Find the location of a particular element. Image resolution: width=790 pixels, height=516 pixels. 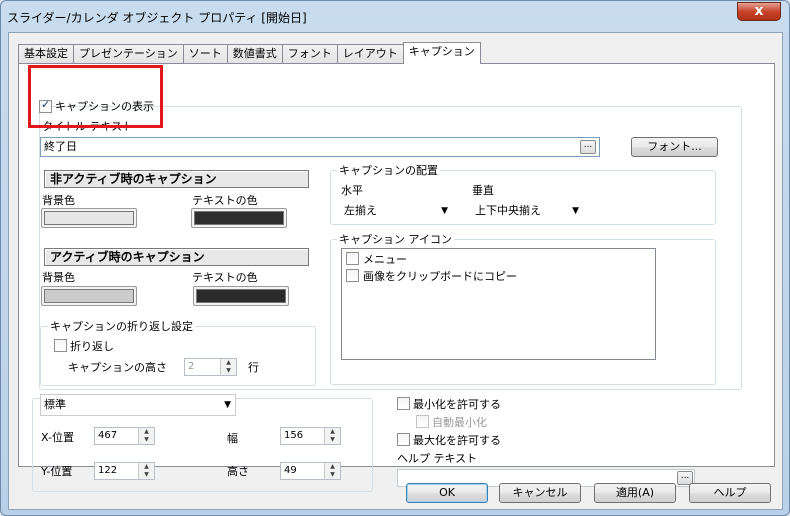

wrap-group-label: キャプションの折り返し設定 is located at coordinates (121, 326).